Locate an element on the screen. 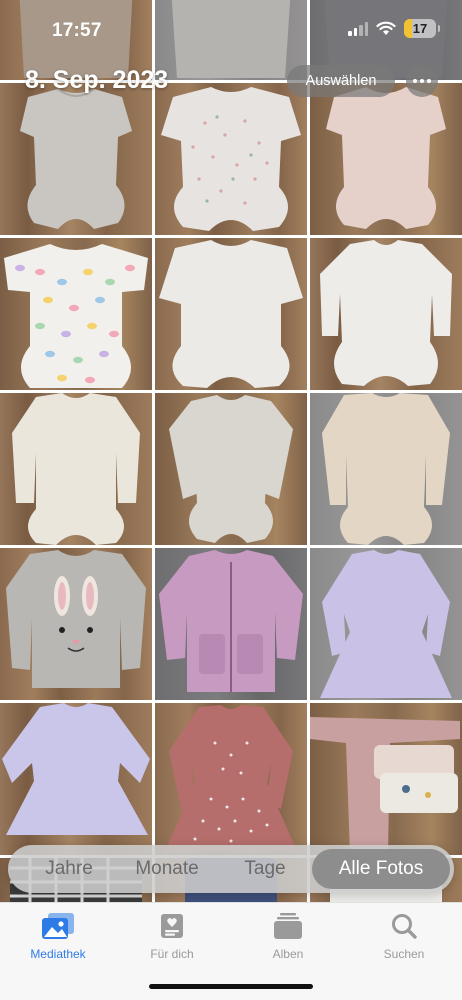 The width and height of the screenshot is (462, 1000). albums-icon is located at coordinates (288, 926).